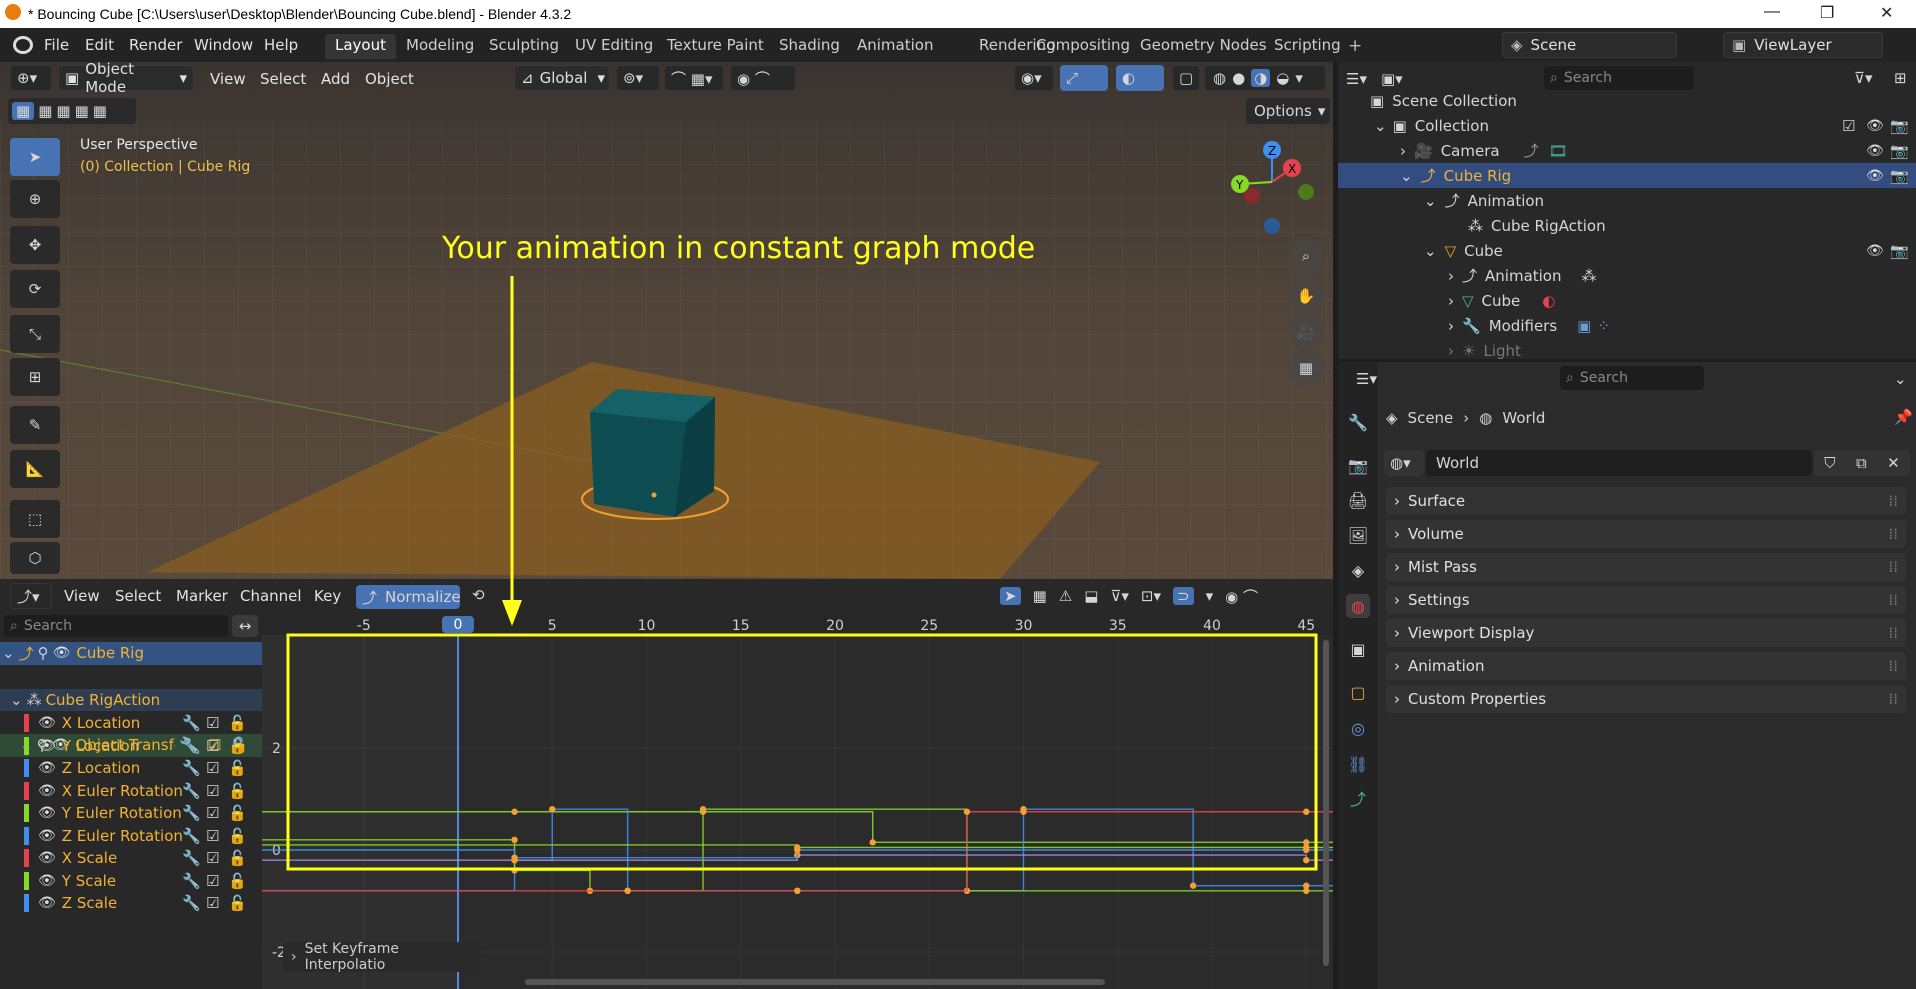 This screenshot has height=989, width=1916. I want to click on blender-menu-icon, so click(23, 45).